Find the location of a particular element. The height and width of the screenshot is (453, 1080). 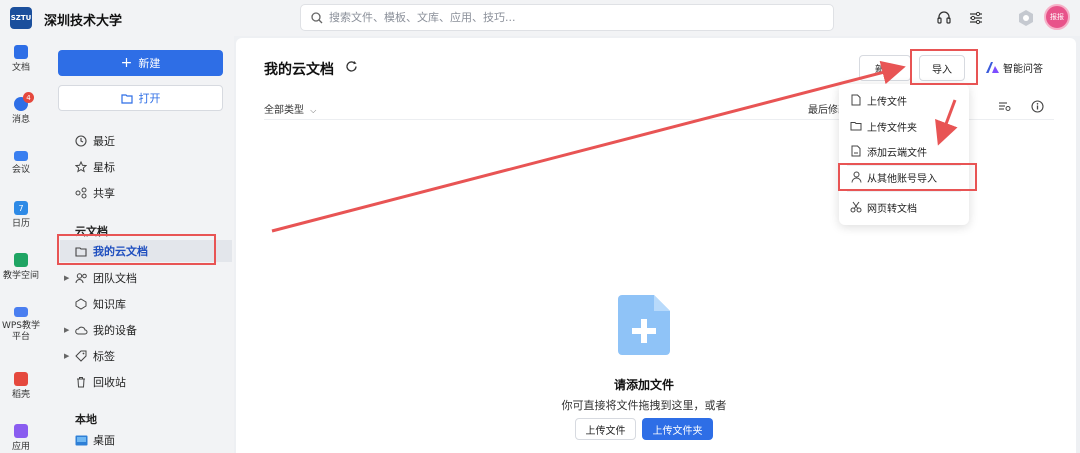

import-dropdown-menu: 上传文件 上传文件夹 添加云端文件 从其他账号导入 网页转文档 is located at coordinates (904, 154).